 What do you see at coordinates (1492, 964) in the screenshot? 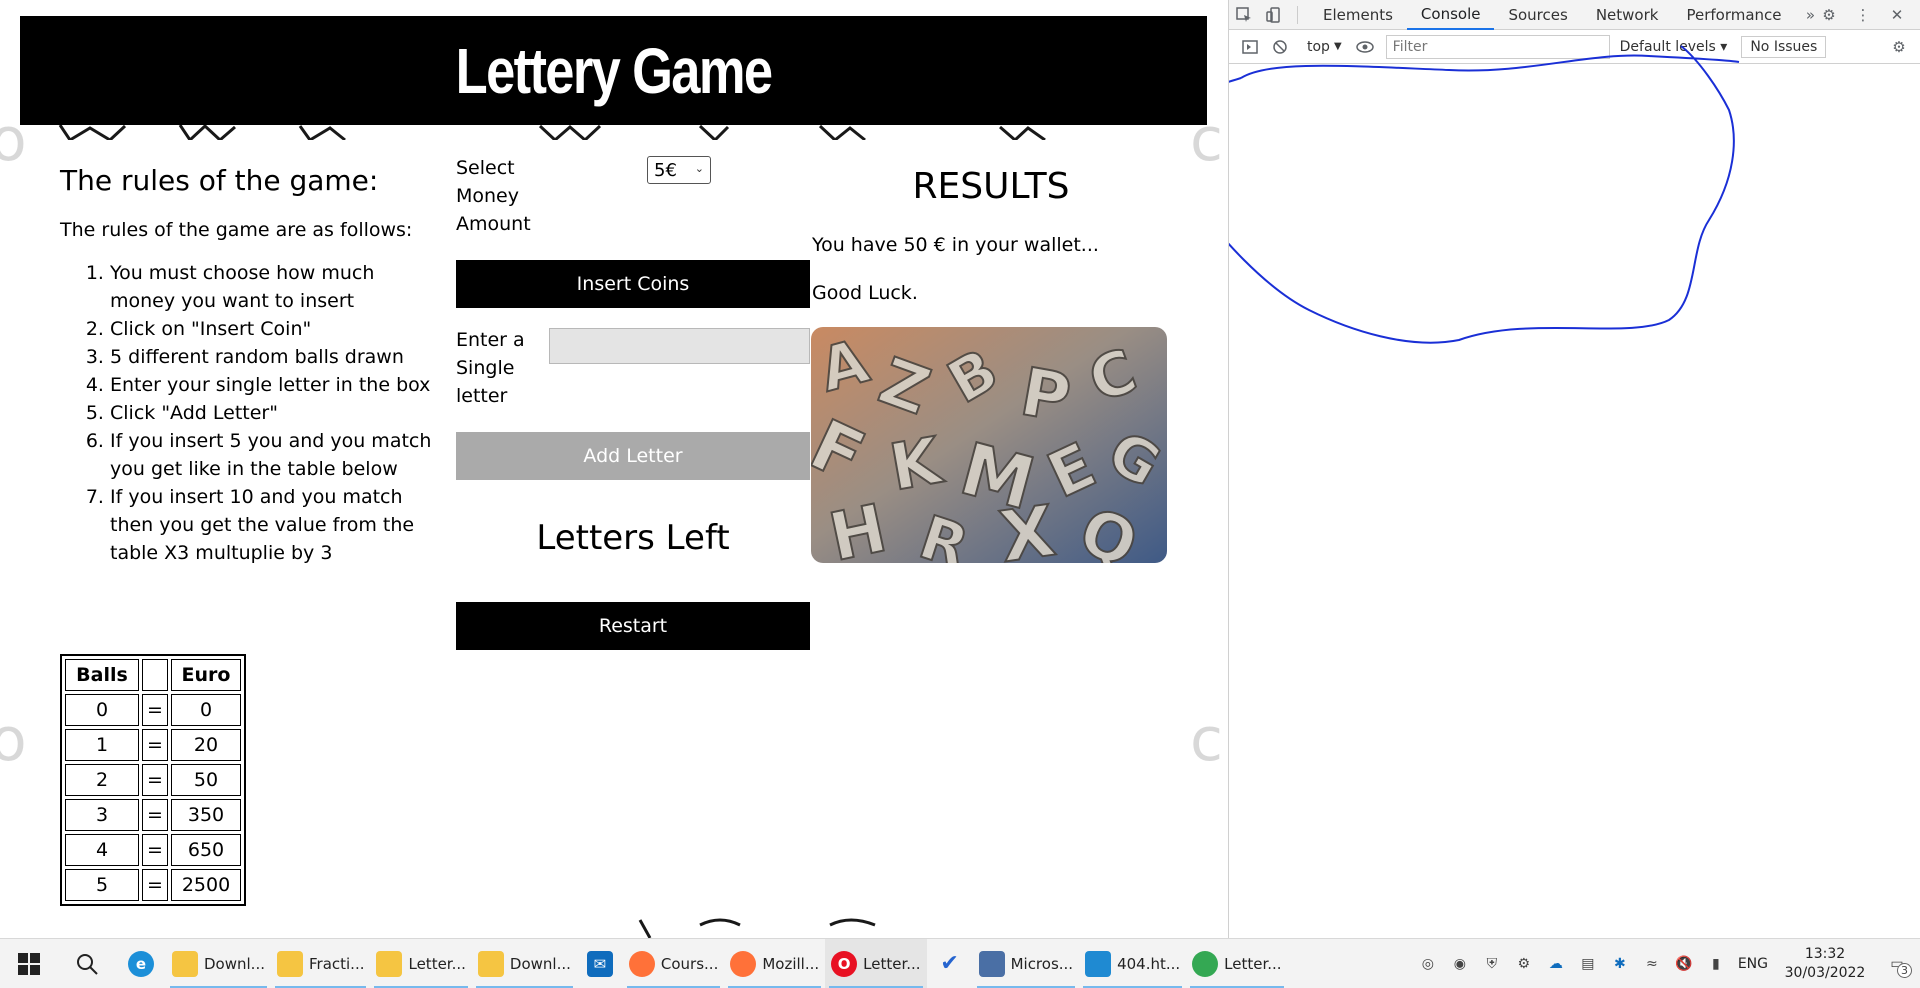
I see `shield-icon: ⛨` at bounding box center [1492, 964].